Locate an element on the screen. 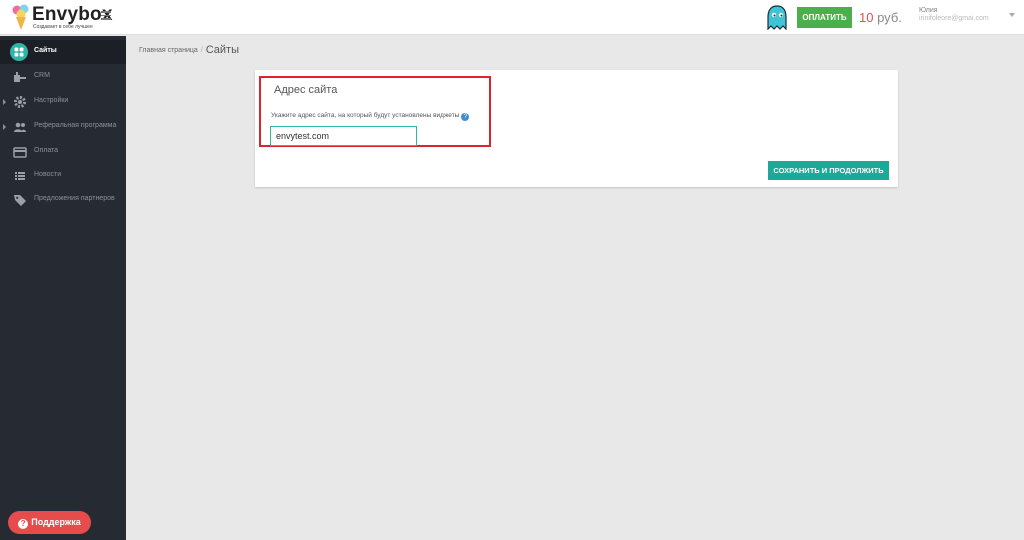 This screenshot has width=1024, height=540. balance-display: 10 руб. is located at coordinates (880, 17).